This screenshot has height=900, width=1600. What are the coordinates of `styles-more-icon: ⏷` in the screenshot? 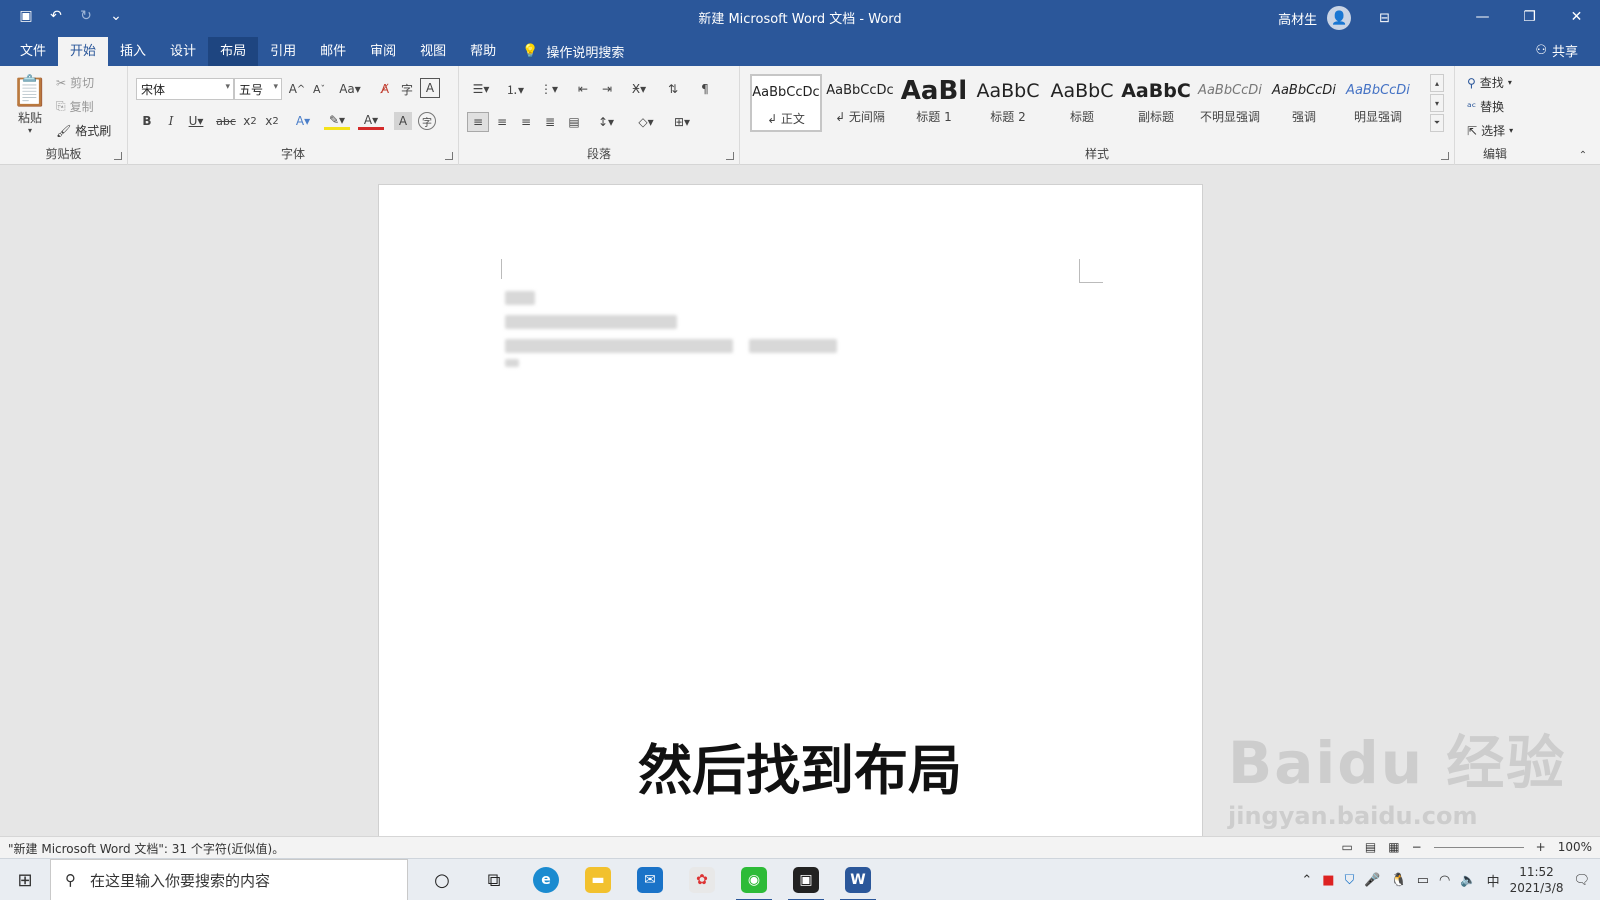 It's located at (1437, 123).